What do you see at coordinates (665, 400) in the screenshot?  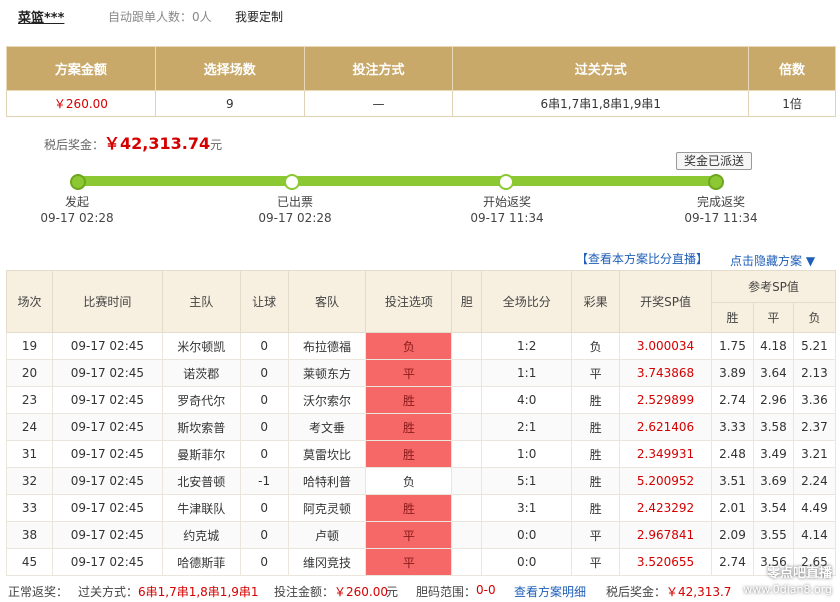 I see `sp-value: 2.529899` at bounding box center [665, 400].